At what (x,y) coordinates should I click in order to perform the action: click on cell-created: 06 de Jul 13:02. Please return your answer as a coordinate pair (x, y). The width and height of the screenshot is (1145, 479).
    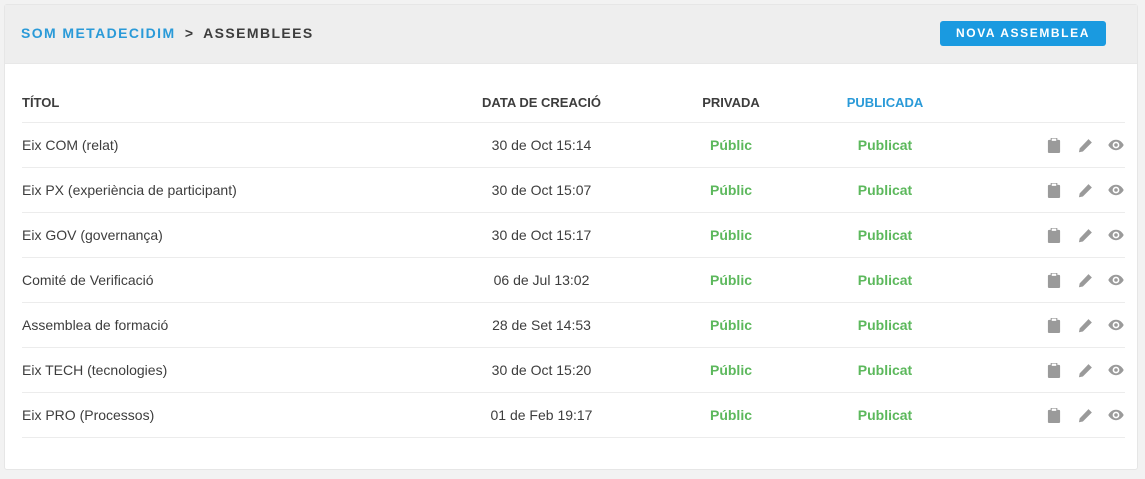
    Looking at the image, I should click on (541, 280).